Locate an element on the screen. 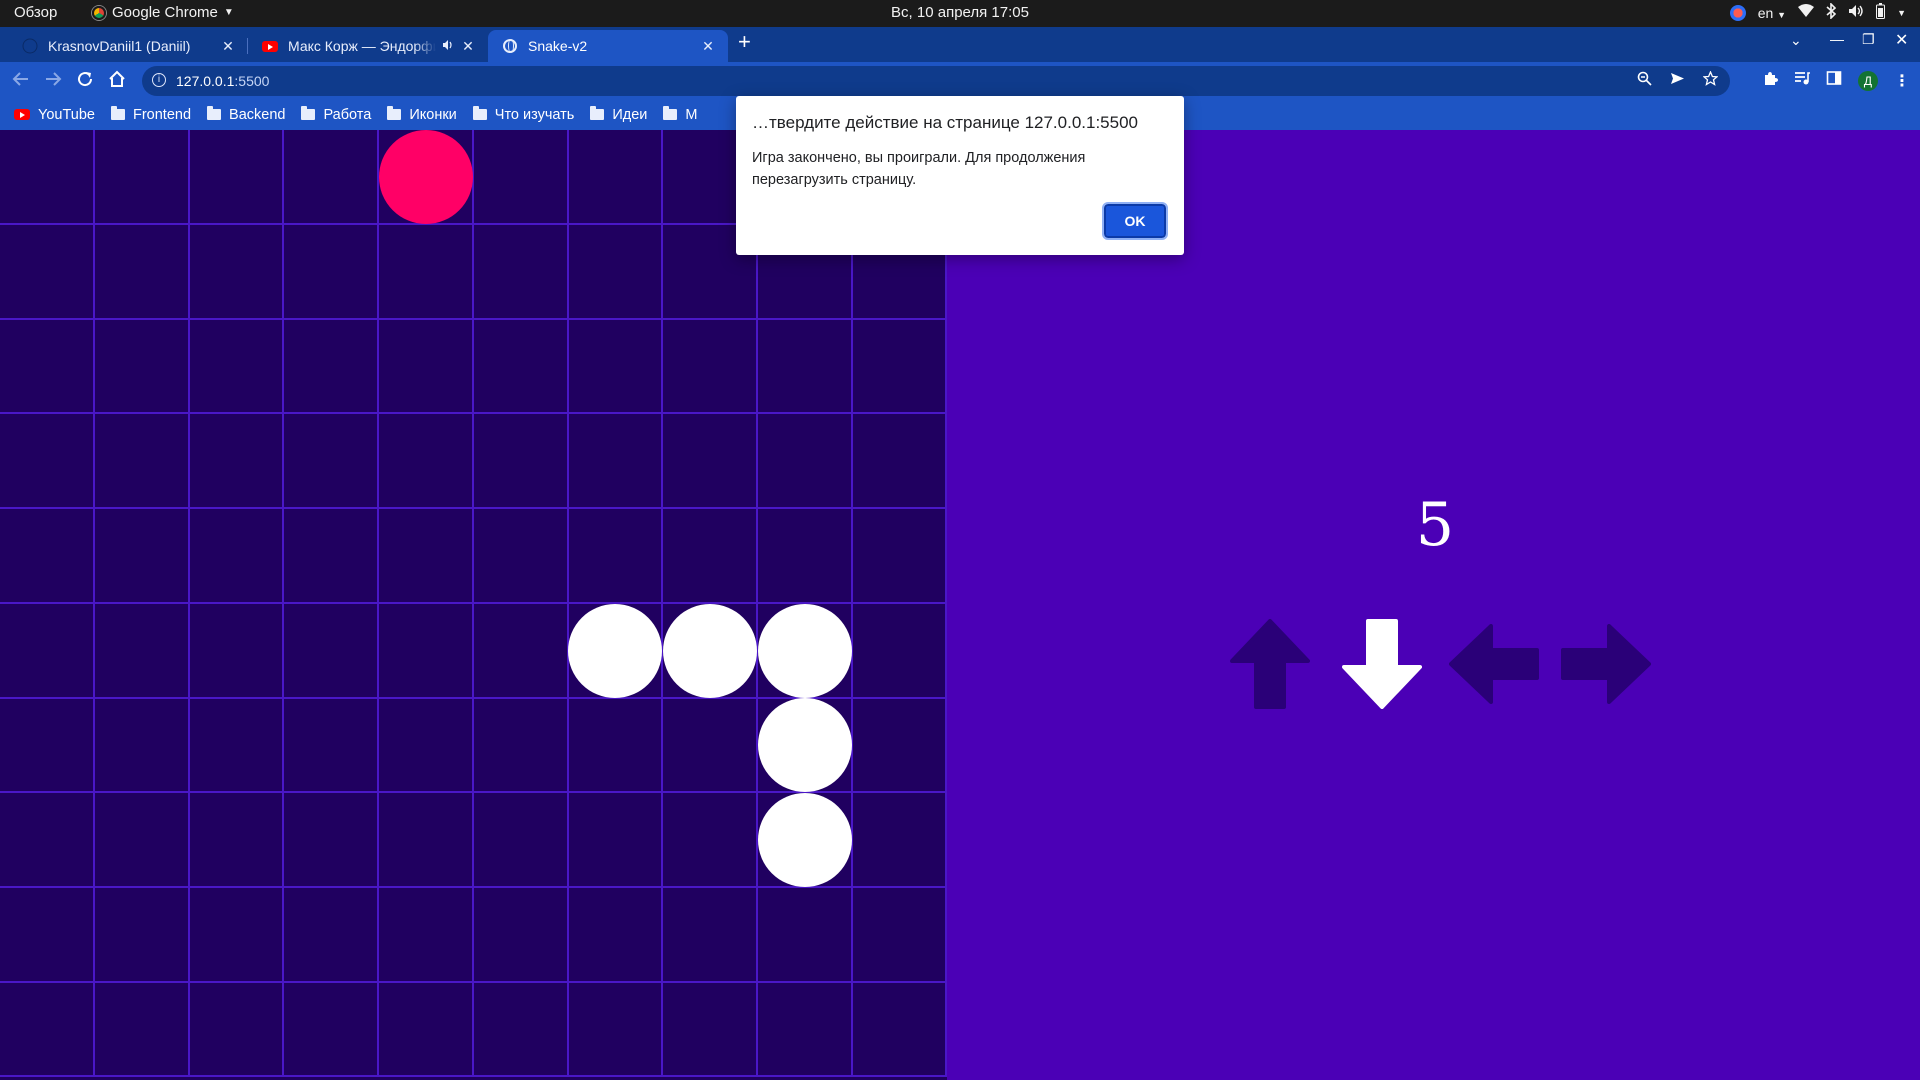  app-name: Google Chrome is located at coordinates (165, 12).